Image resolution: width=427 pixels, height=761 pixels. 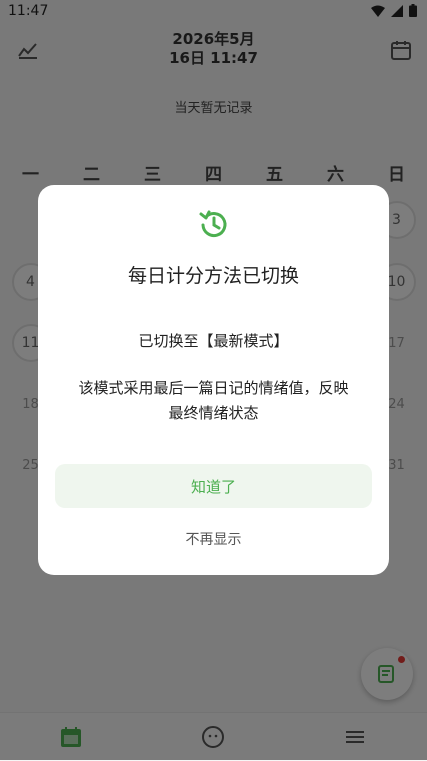 What do you see at coordinates (213, 388) in the screenshot?
I see `dialog-body-line: 该模式采用最后一篇日记的情绪值，反映` at bounding box center [213, 388].